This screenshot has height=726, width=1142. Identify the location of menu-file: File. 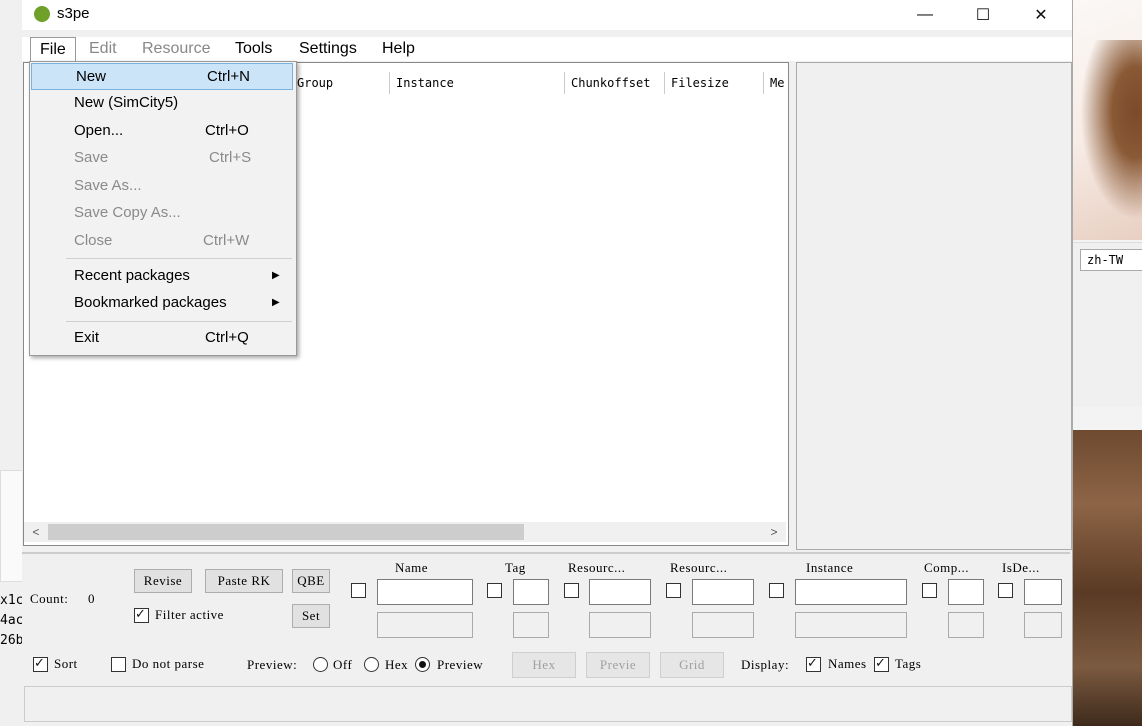
(53, 49).